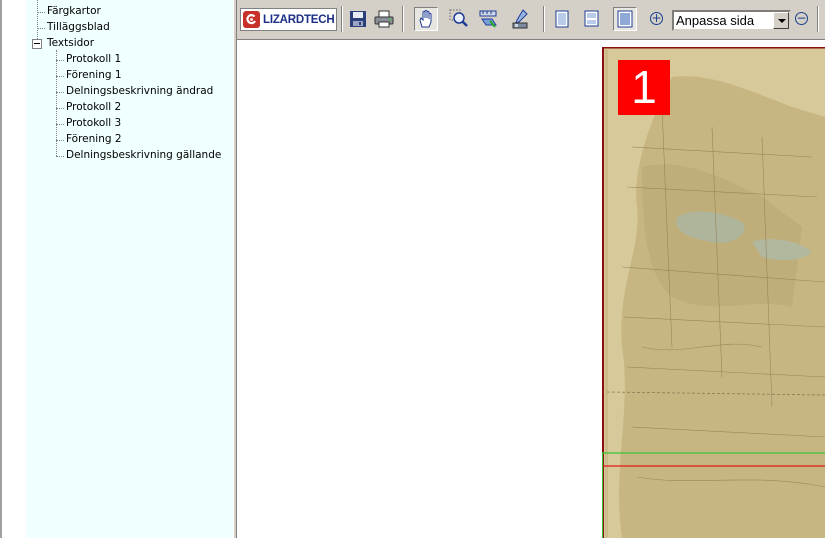  Describe the element at coordinates (144, 155) in the screenshot. I see `tree-item-label: Delningsbeskrivning gällande` at that location.